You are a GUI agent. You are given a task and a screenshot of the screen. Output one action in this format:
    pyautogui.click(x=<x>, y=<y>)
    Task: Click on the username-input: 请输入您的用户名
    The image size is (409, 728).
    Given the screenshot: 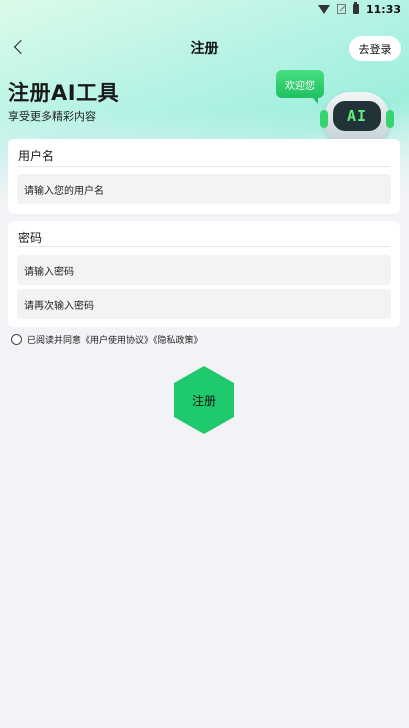 What is the action you would take?
    pyautogui.click(x=204, y=189)
    